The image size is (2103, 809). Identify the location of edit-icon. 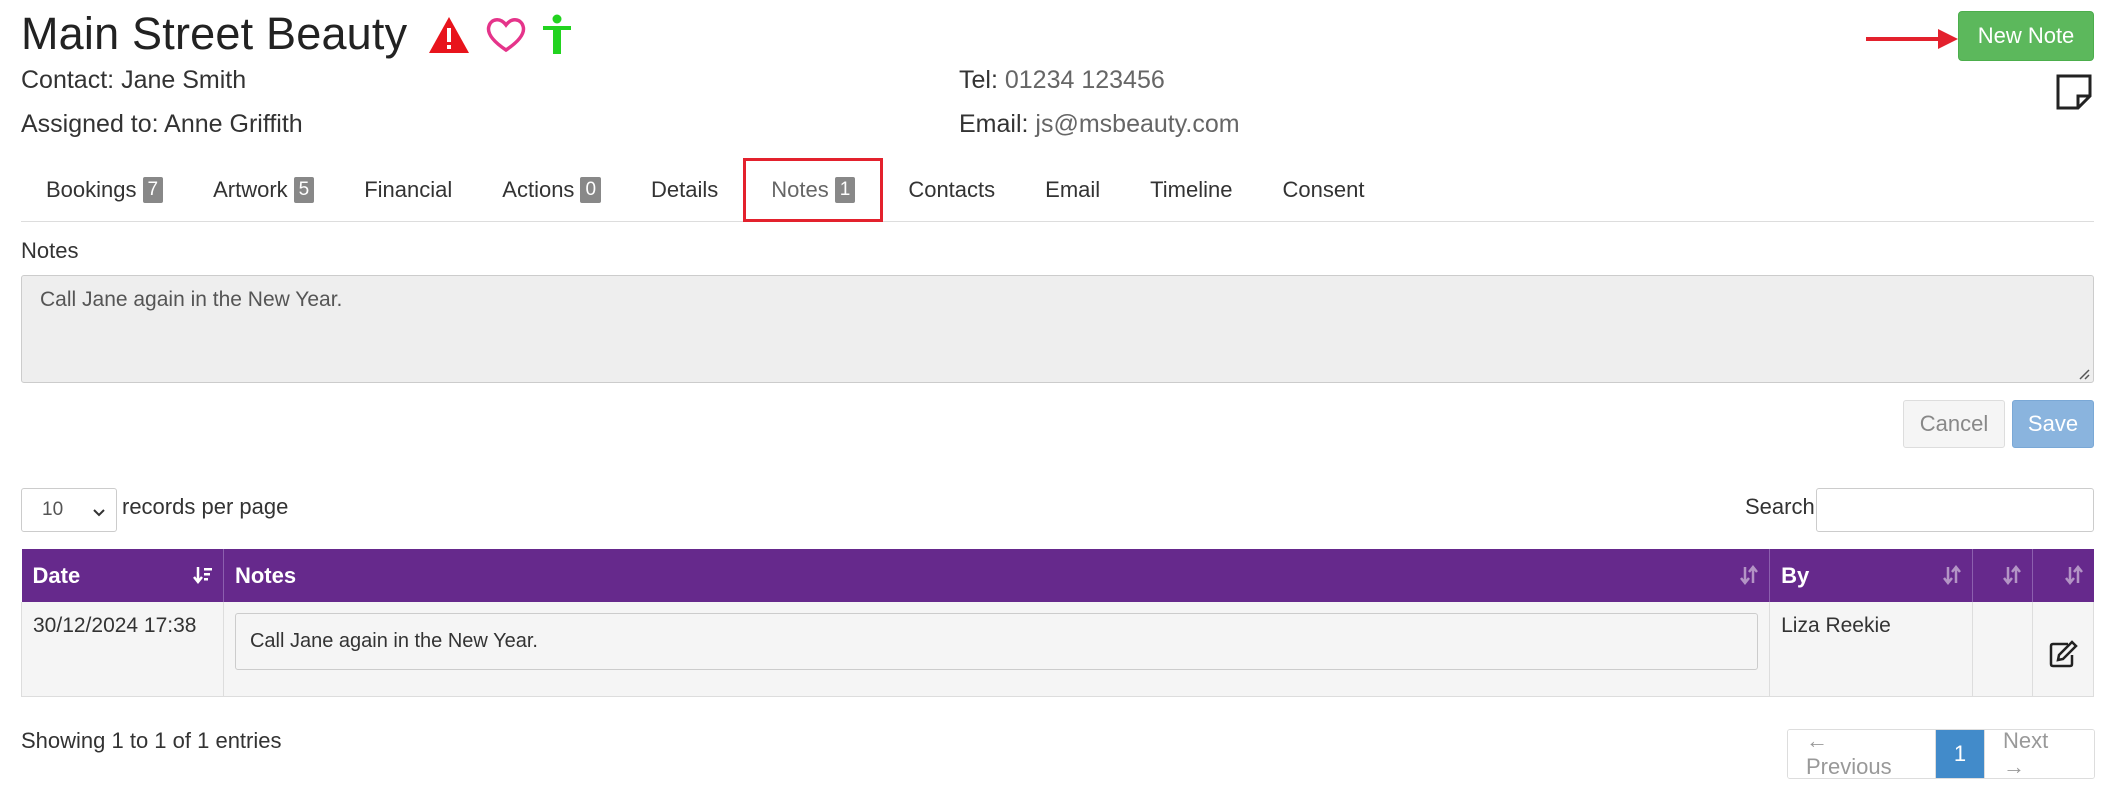
(2063, 657).